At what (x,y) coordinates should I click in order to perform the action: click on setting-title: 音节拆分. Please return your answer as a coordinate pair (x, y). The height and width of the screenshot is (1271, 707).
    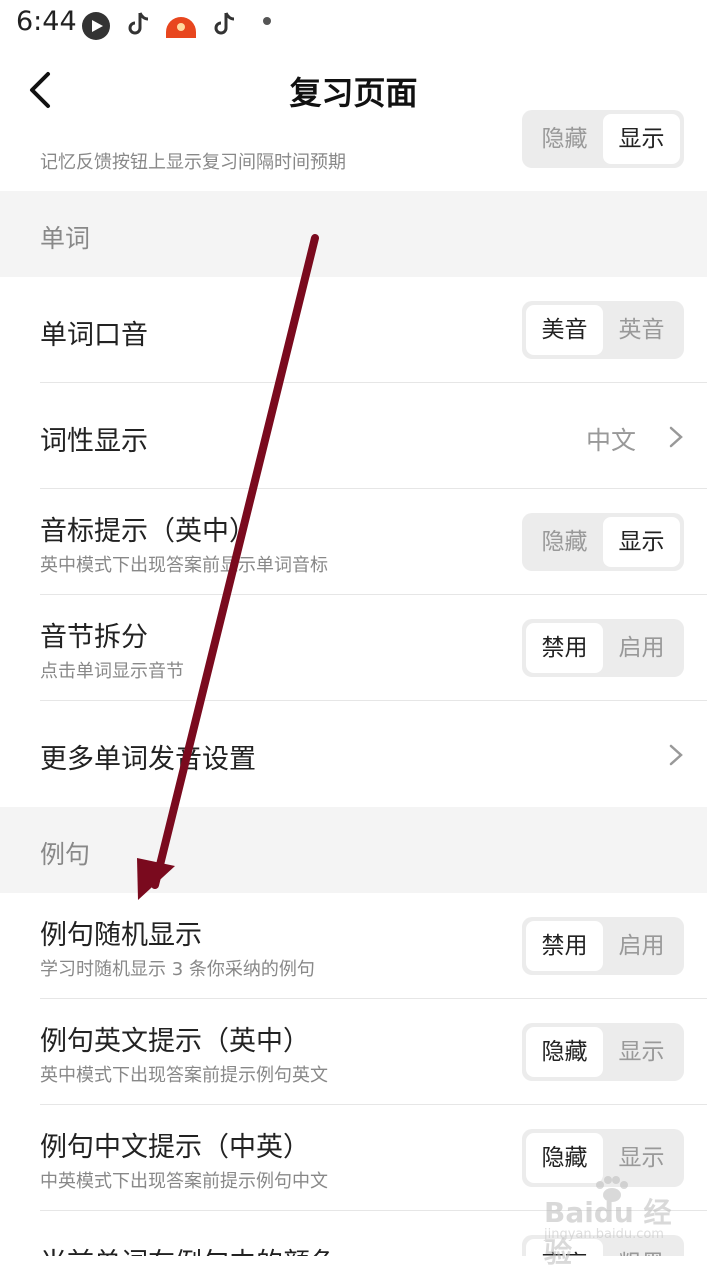
    Looking at the image, I should click on (94, 637).